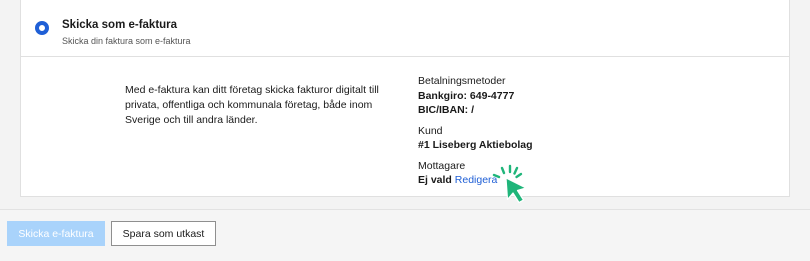 This screenshot has width=810, height=261. What do you see at coordinates (475, 145) in the screenshot?
I see `customer-value: #1 Liseberg Aktiebolag` at bounding box center [475, 145].